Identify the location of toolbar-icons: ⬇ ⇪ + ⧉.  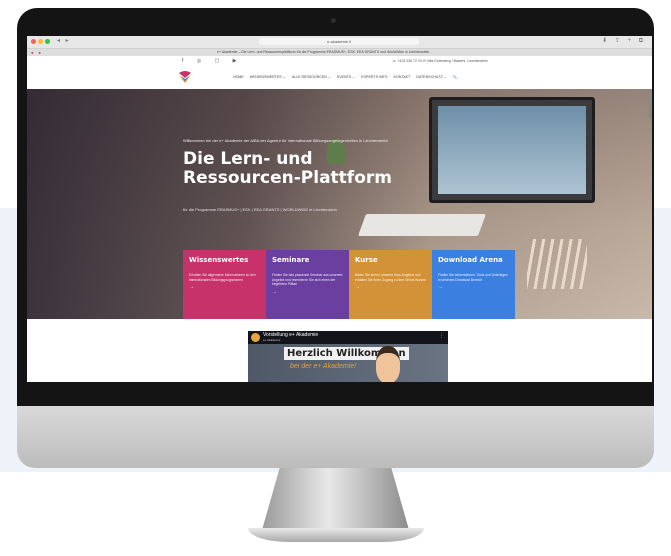
(624, 41).